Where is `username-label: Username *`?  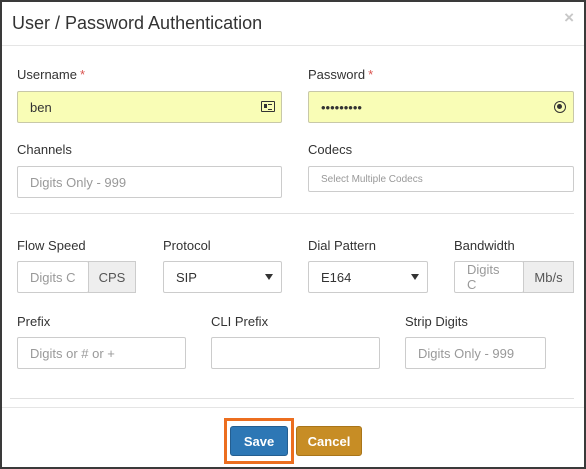
username-label: Username * is located at coordinates (51, 74).